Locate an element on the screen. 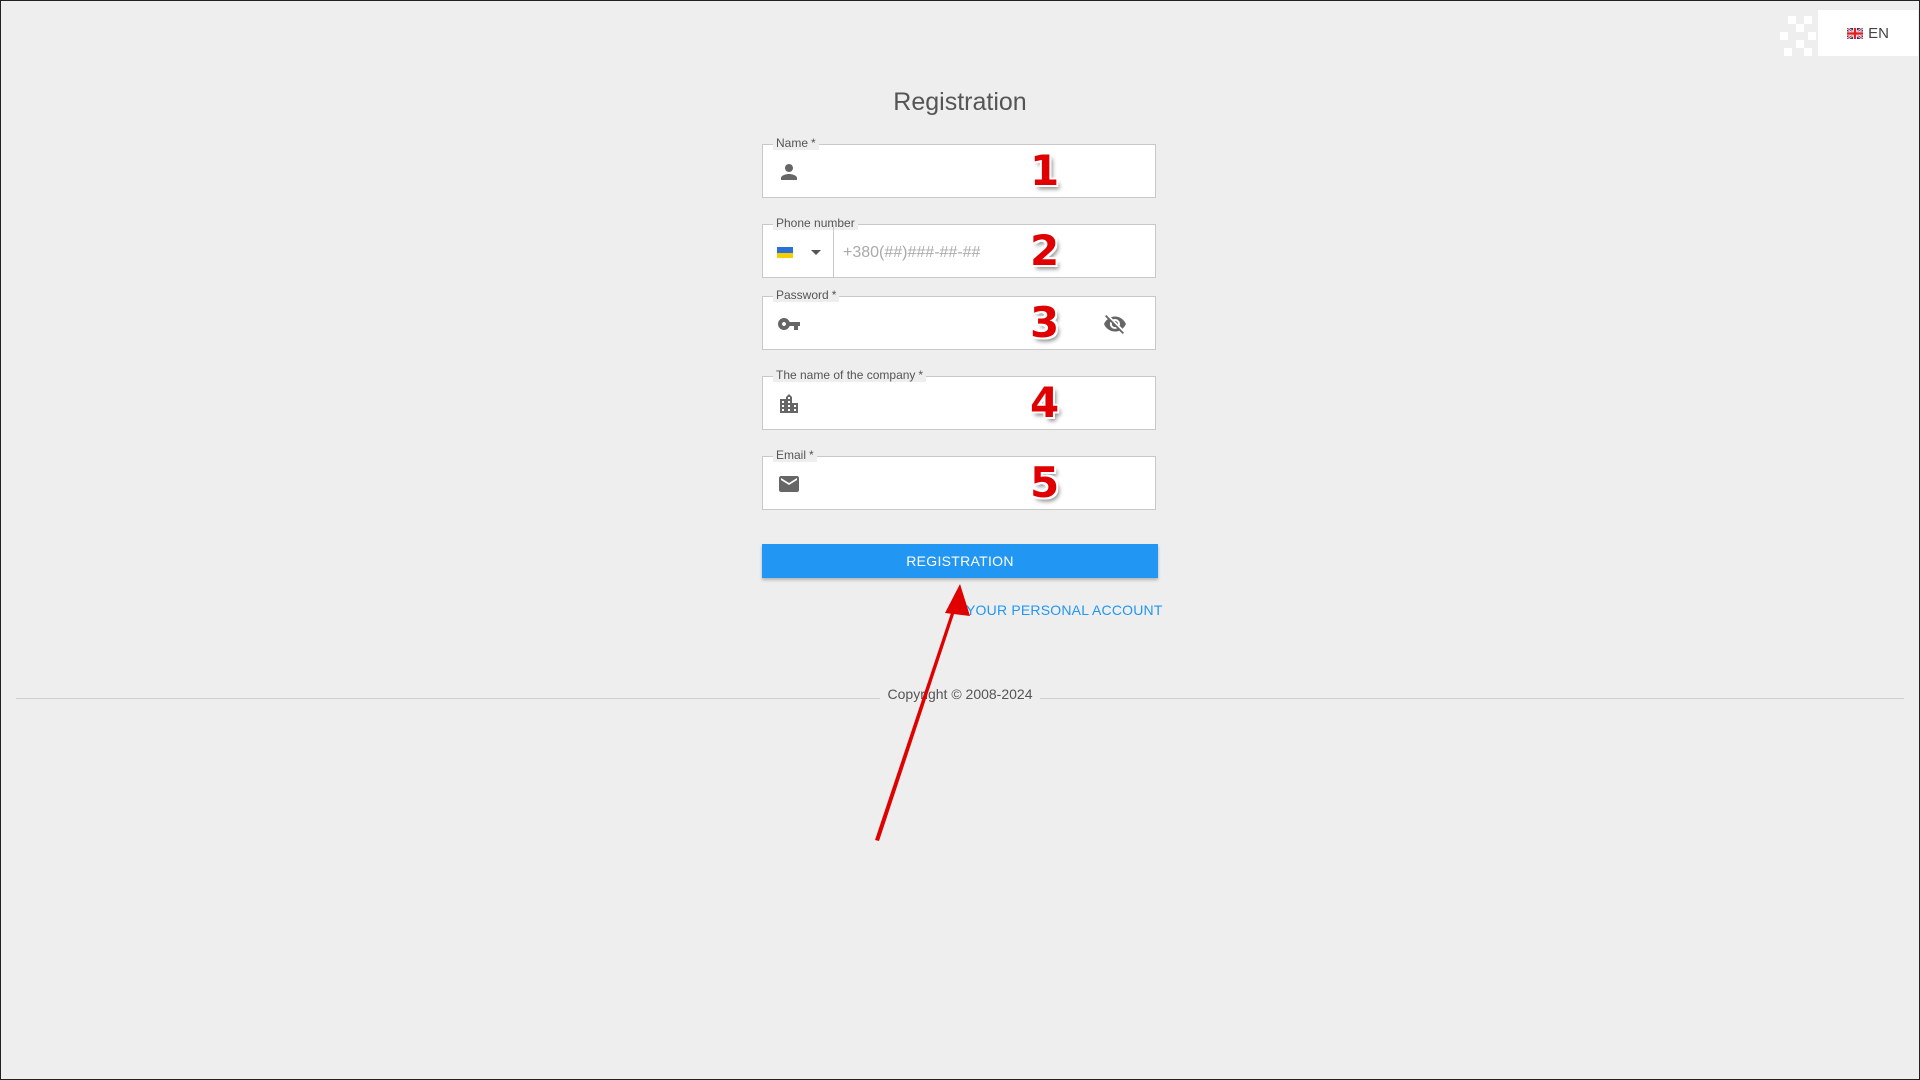  email-label: Email * is located at coordinates (795, 455).